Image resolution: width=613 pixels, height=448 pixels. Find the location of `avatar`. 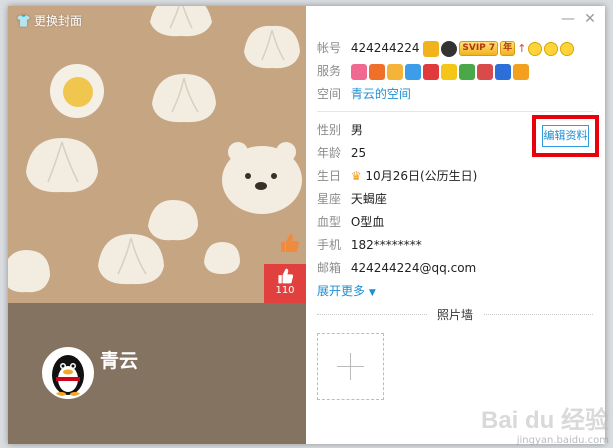

avatar is located at coordinates (68, 373).